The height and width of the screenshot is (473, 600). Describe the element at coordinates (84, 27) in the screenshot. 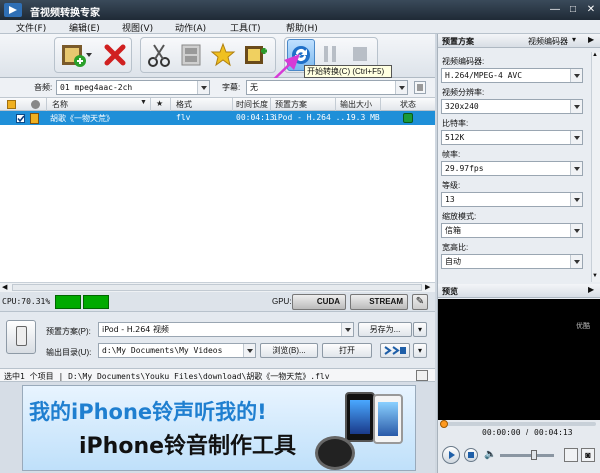

I see `menu-edit: 编辑(E)` at that location.